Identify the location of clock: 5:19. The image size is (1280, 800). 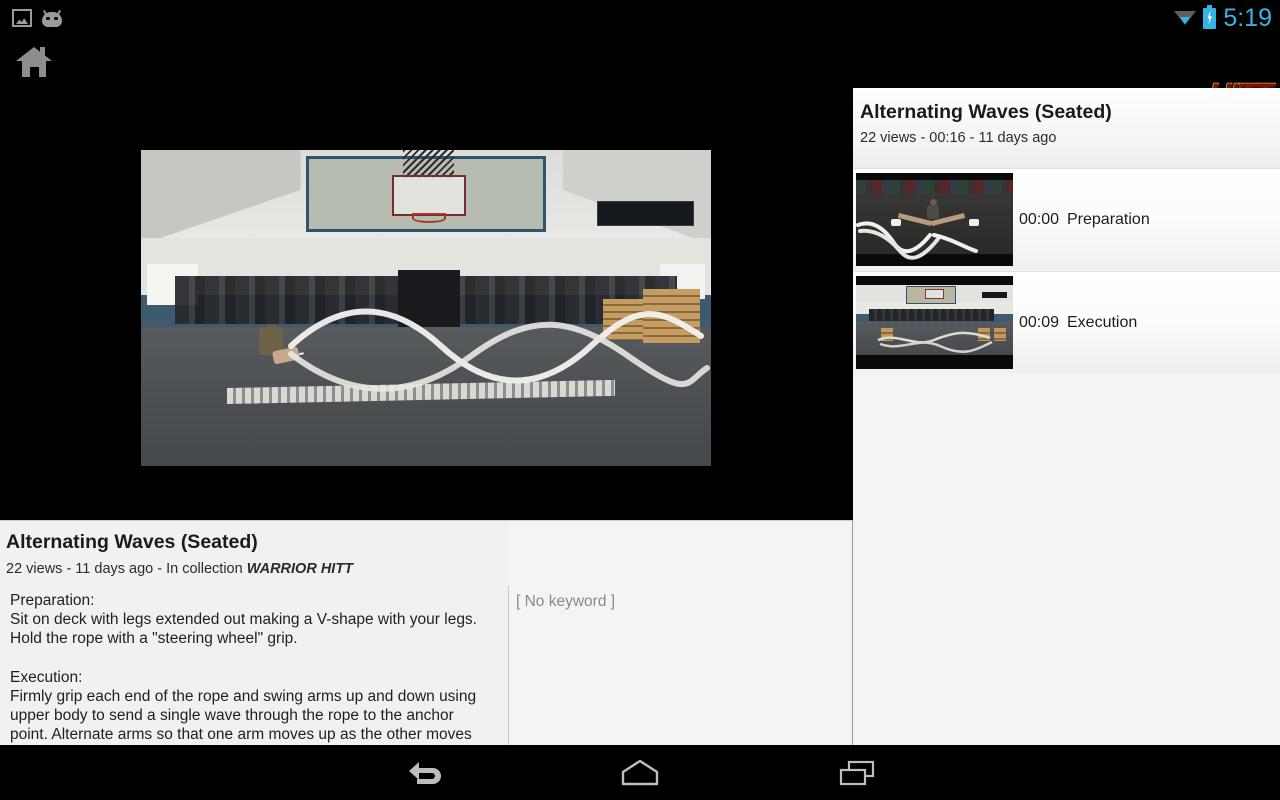
(1247, 18).